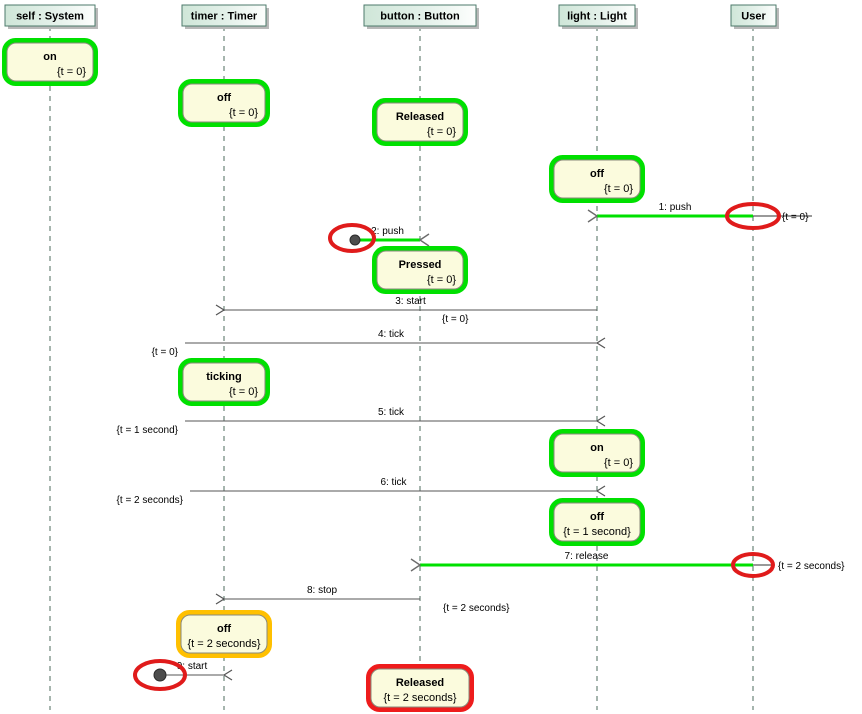  Describe the element at coordinates (618, 463) in the screenshot. I see `state-time-tag-s7: {t = 0}` at that location.